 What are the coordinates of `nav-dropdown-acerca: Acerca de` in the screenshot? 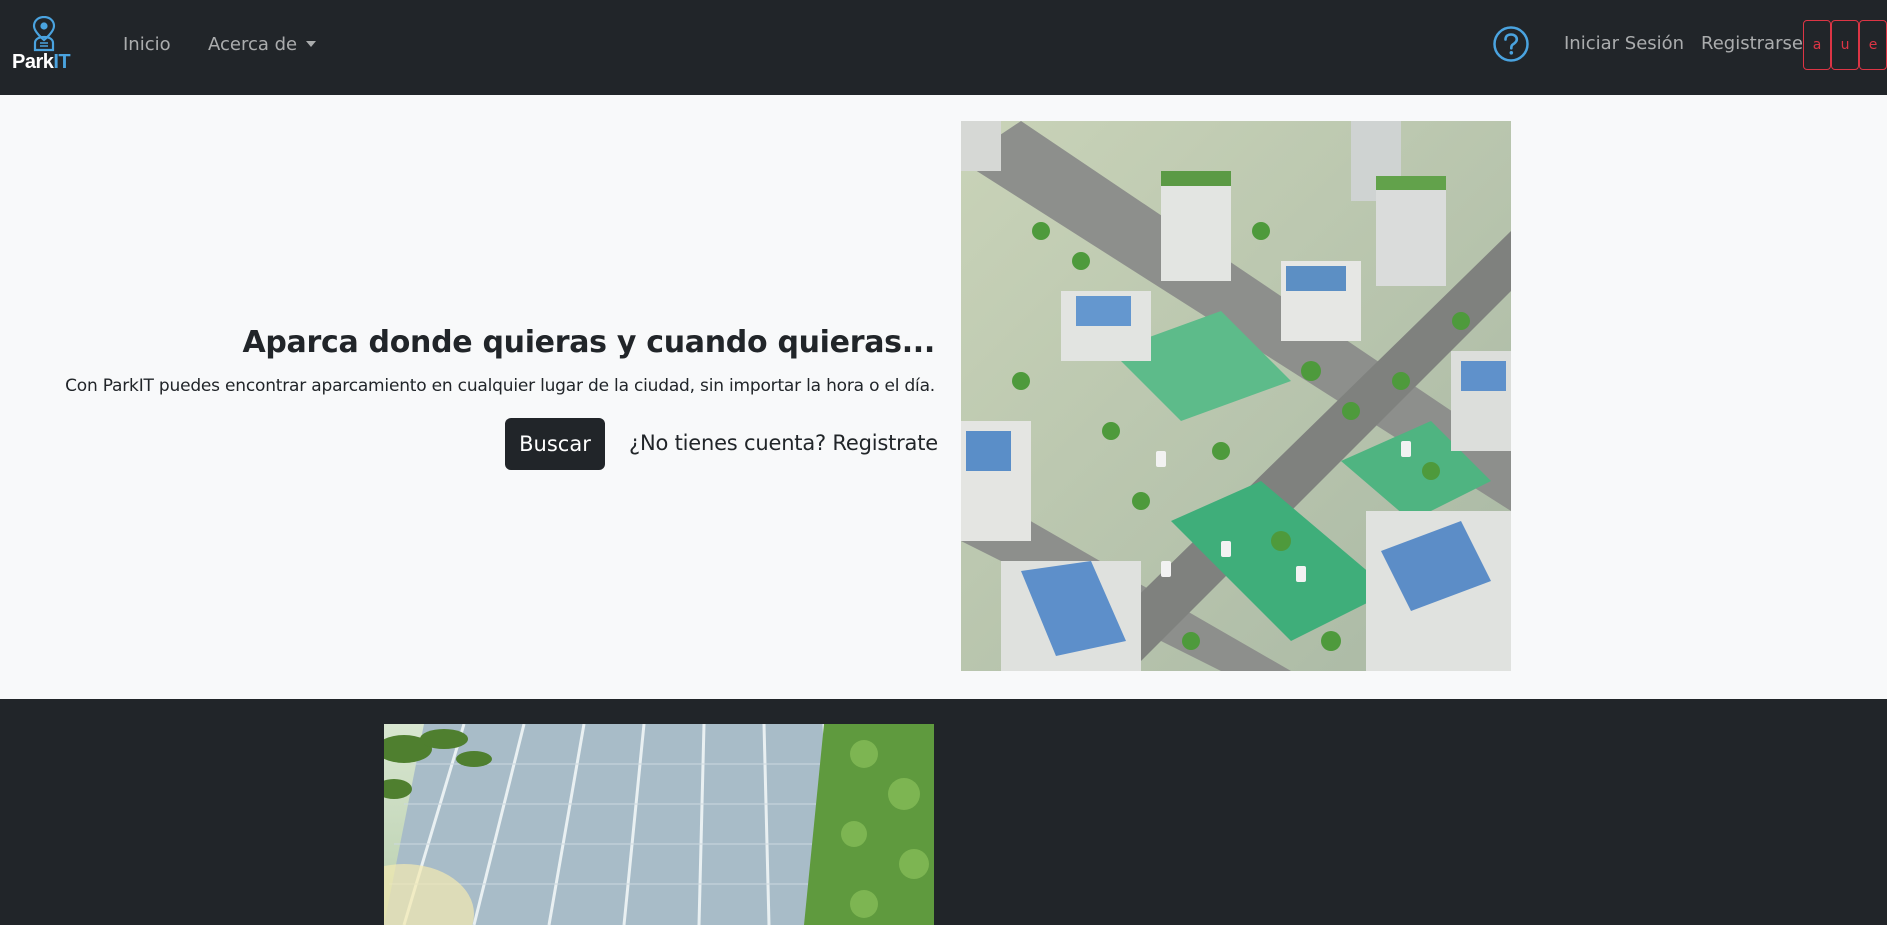 It's located at (262, 44).